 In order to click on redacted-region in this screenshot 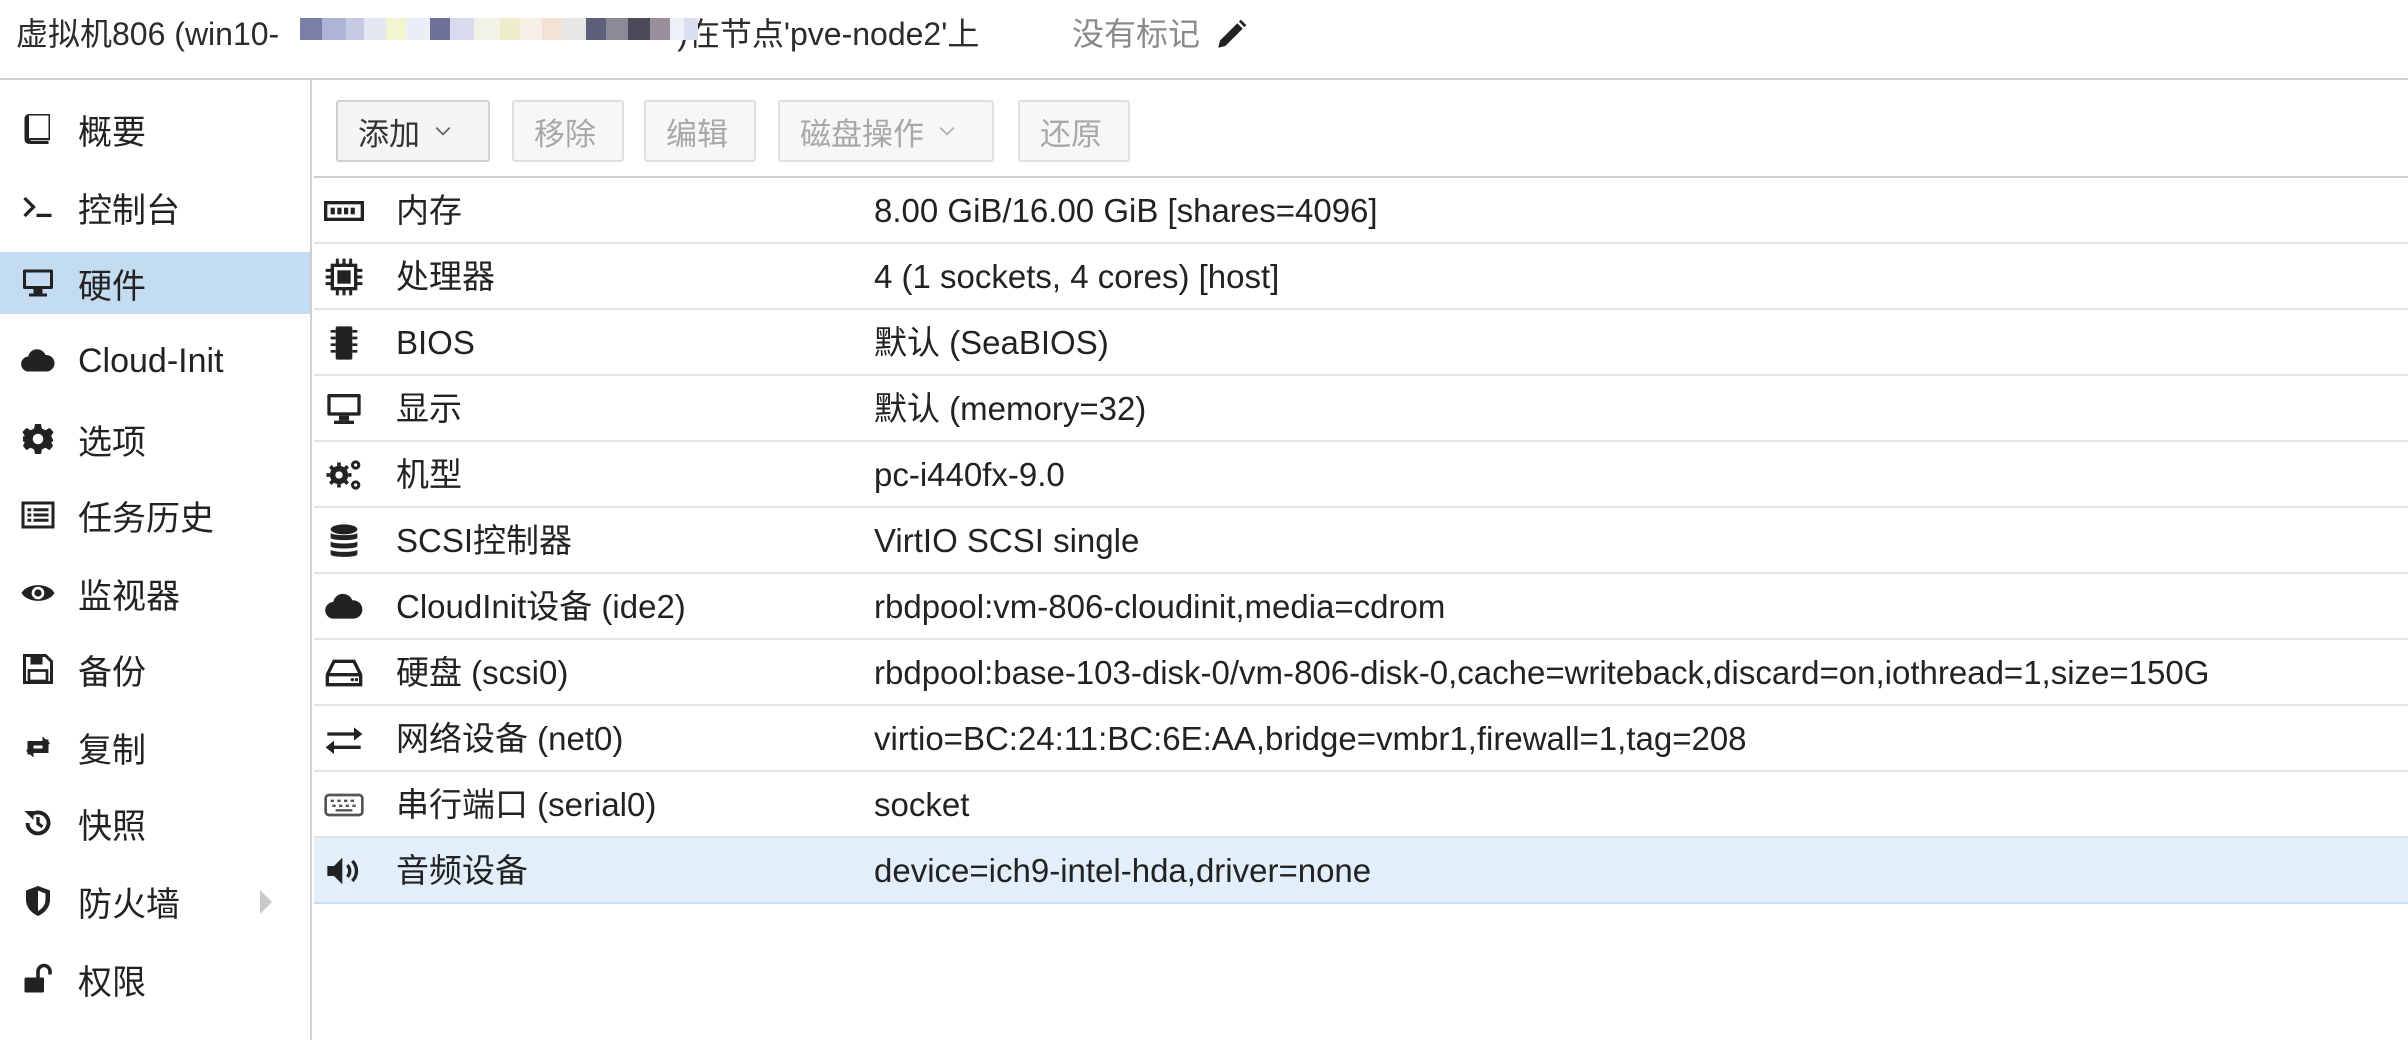, I will do `click(499, 29)`.